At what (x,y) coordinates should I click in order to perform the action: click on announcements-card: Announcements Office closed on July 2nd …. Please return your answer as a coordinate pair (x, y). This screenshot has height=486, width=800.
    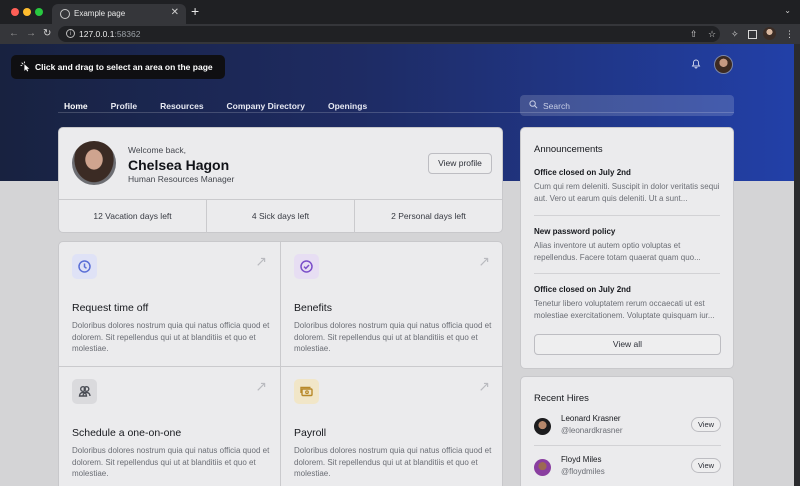
    Looking at the image, I should click on (627, 248).